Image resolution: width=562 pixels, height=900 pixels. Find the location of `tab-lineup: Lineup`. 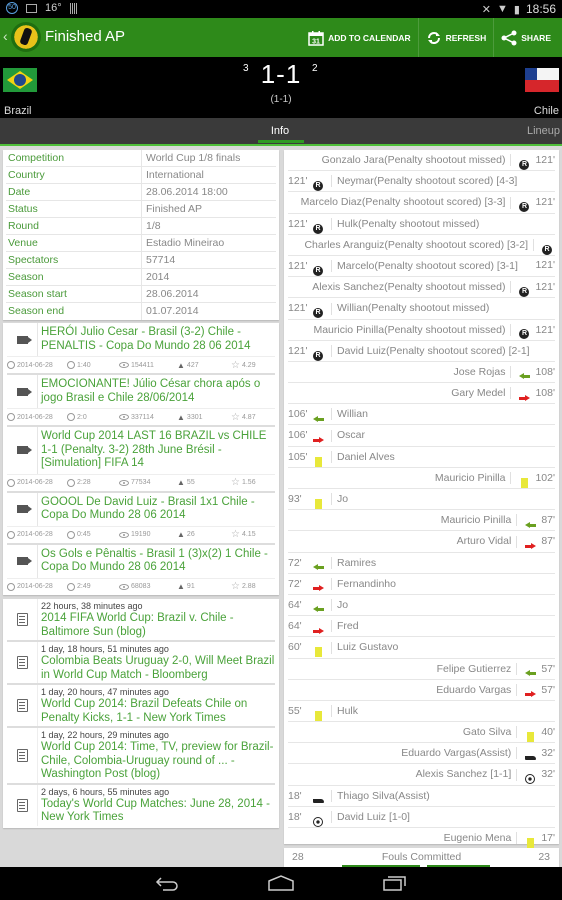

tab-lineup: Lineup is located at coordinates (543, 131).